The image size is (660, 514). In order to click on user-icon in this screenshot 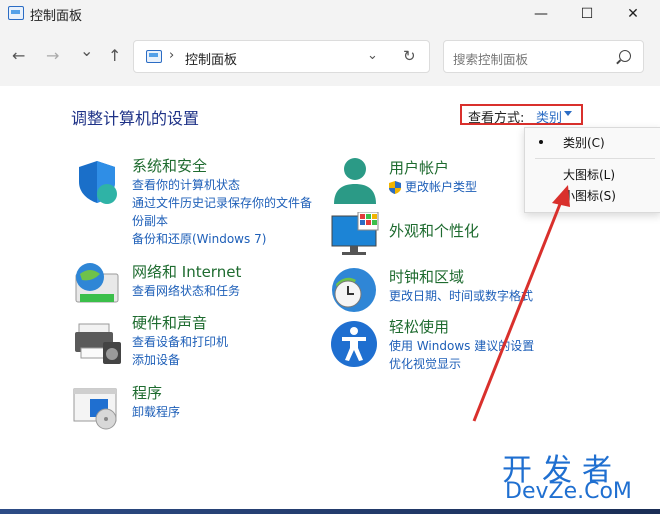, I will do `click(355, 181)`.